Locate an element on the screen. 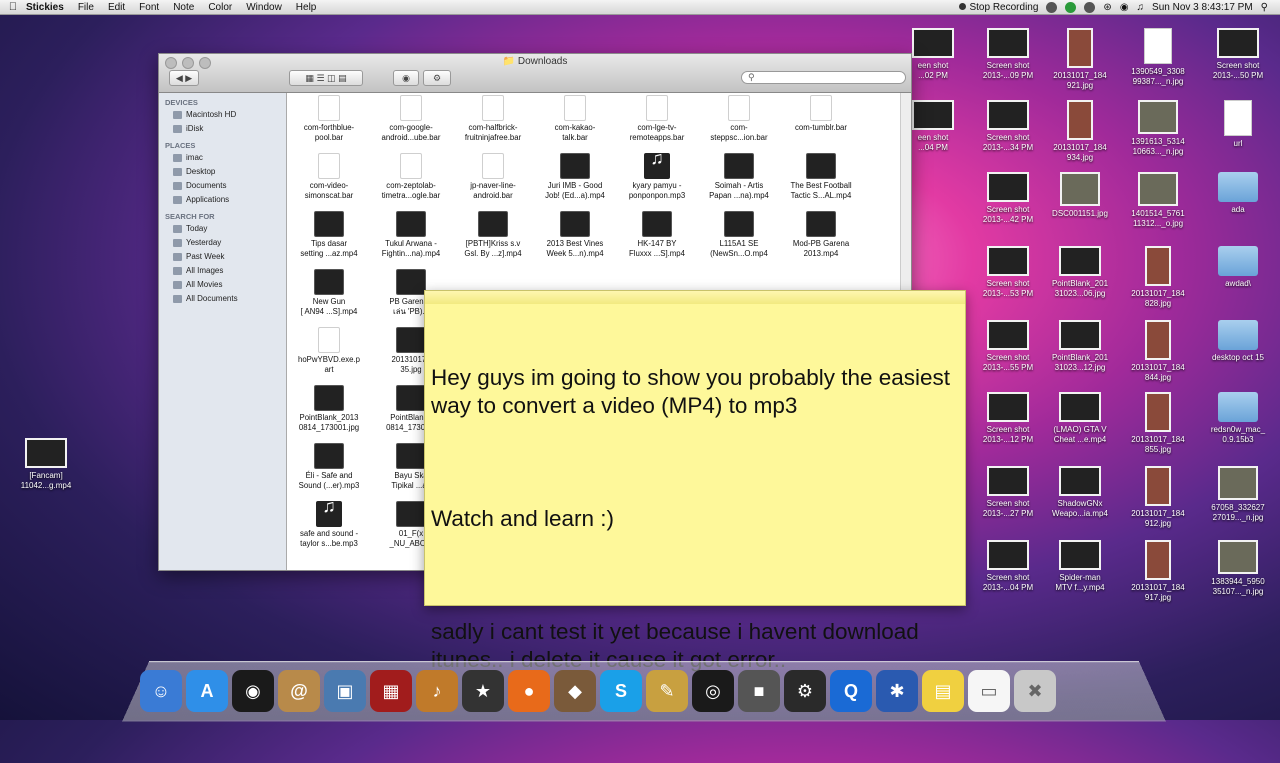  file-item: New Gun [ AN94 ...S].mp4 is located at coordinates (329, 293).